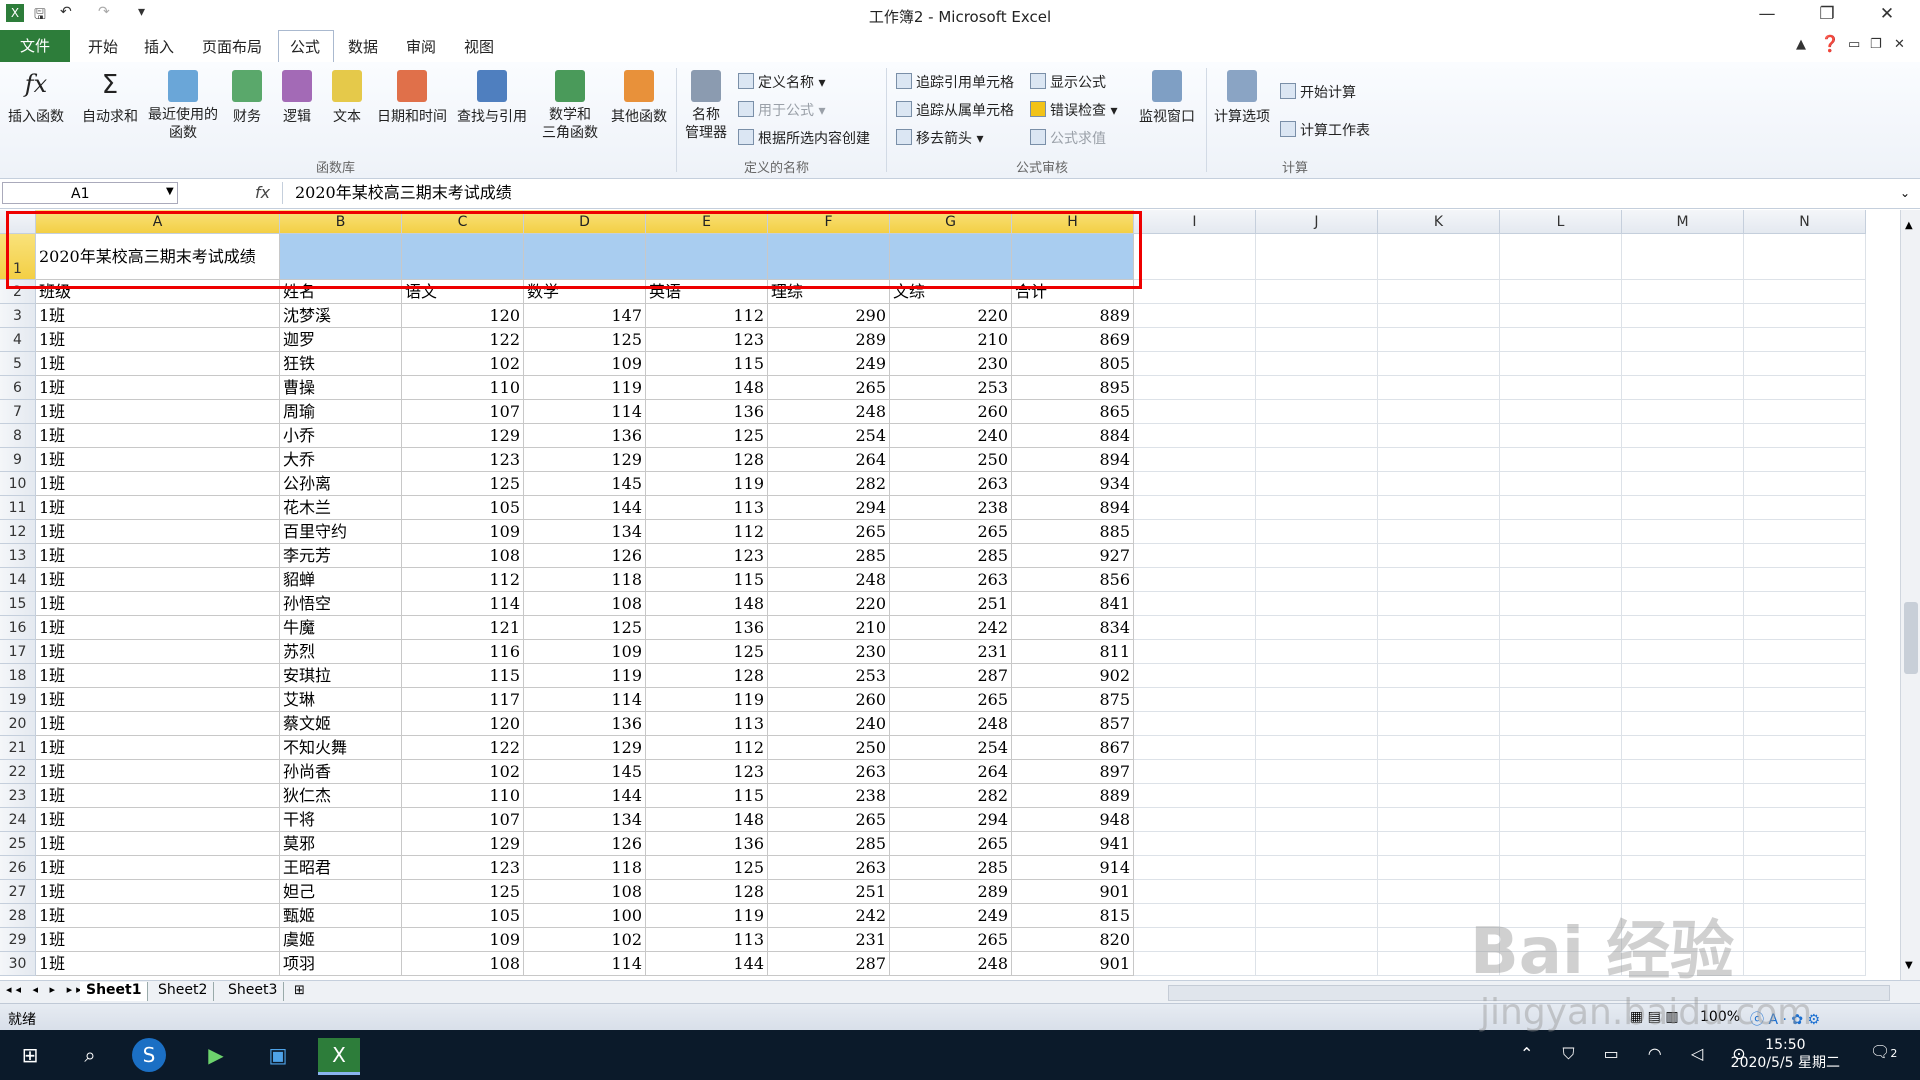 Image resolution: width=1920 pixels, height=1080 pixels. What do you see at coordinates (951, 412) in the screenshot?
I see `table-cell: 260` at bounding box center [951, 412].